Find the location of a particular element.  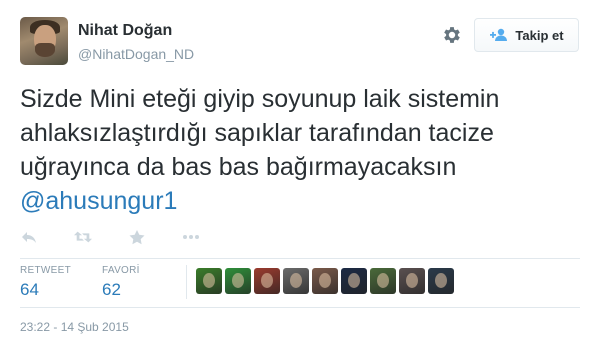

tweet-stats: RETWEET 64 FAVORİ 62 is located at coordinates (300, 283).